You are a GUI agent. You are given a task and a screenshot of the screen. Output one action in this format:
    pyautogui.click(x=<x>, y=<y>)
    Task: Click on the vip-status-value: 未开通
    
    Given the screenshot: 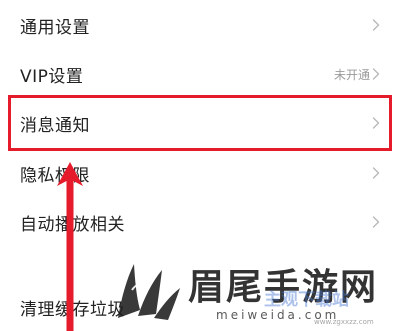 What is the action you would take?
    pyautogui.click(x=351, y=74)
    